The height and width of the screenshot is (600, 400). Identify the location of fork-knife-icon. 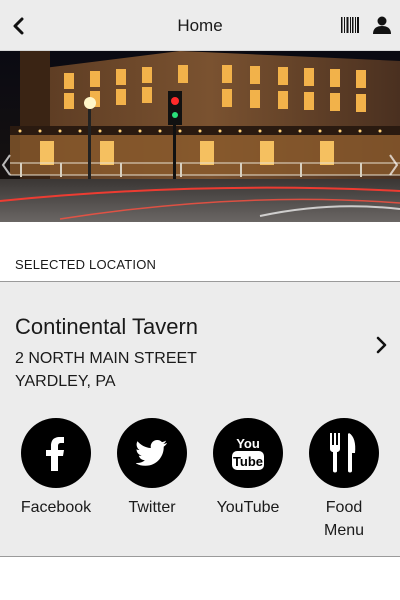
(343, 453).